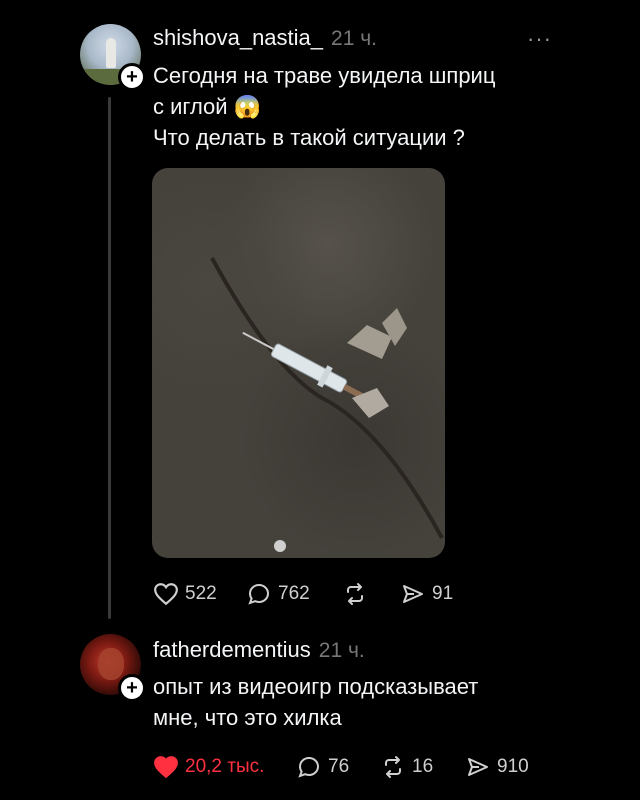 The height and width of the screenshot is (800, 640). What do you see at coordinates (111, 664) in the screenshot?
I see `avatar-face` at bounding box center [111, 664].